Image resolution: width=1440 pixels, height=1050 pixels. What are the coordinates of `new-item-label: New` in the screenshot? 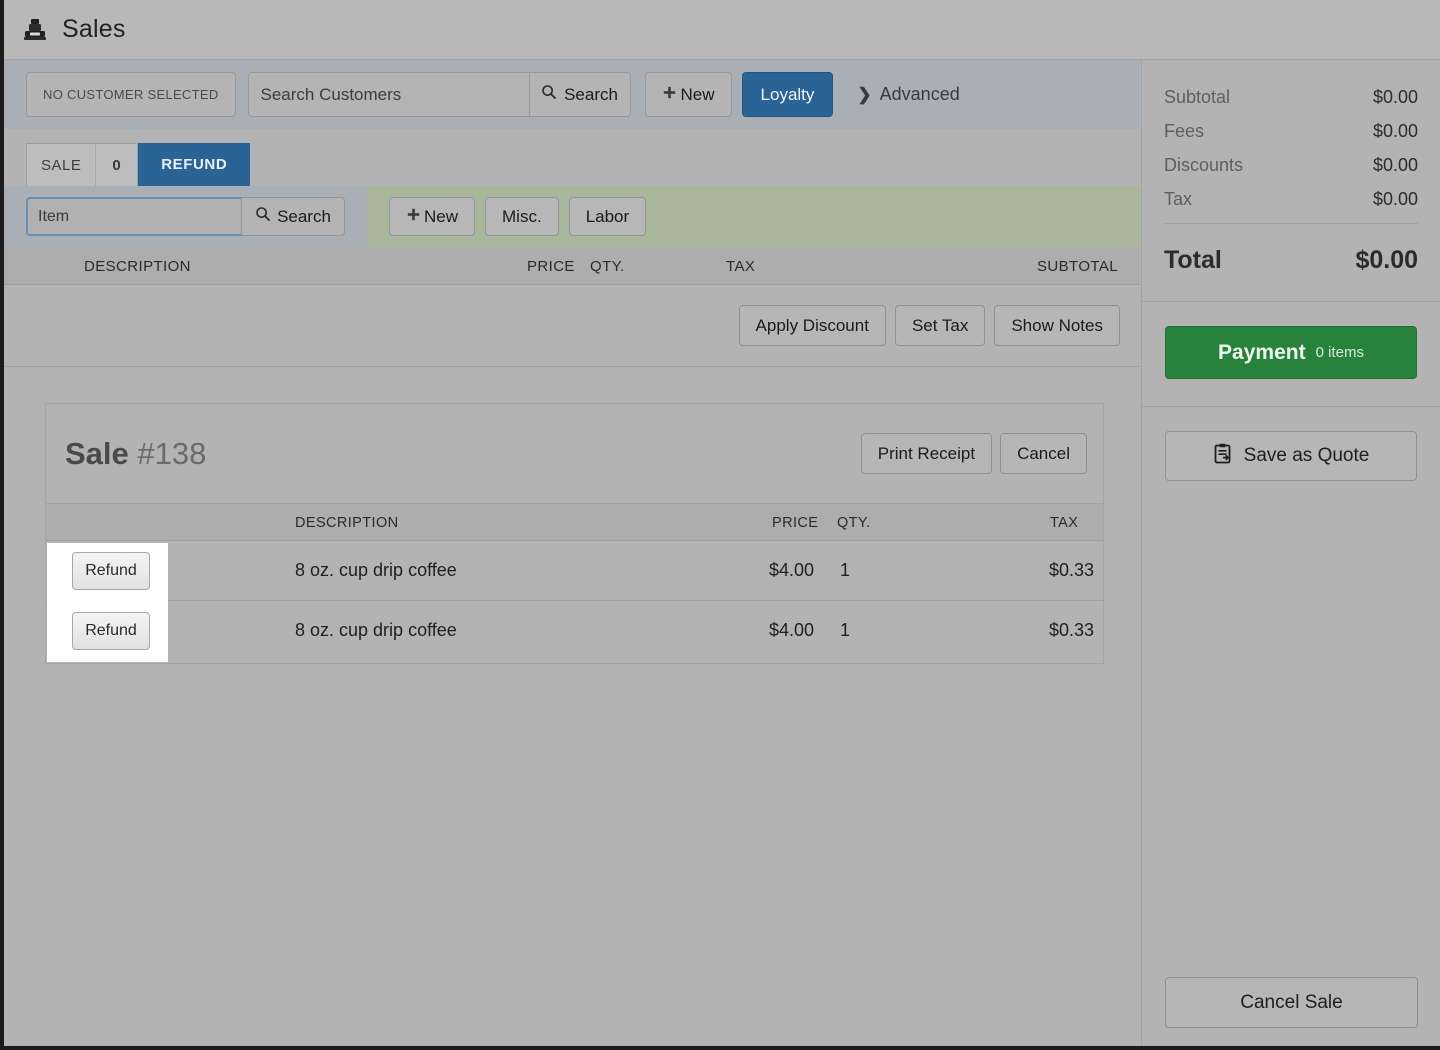 It's located at (441, 216).